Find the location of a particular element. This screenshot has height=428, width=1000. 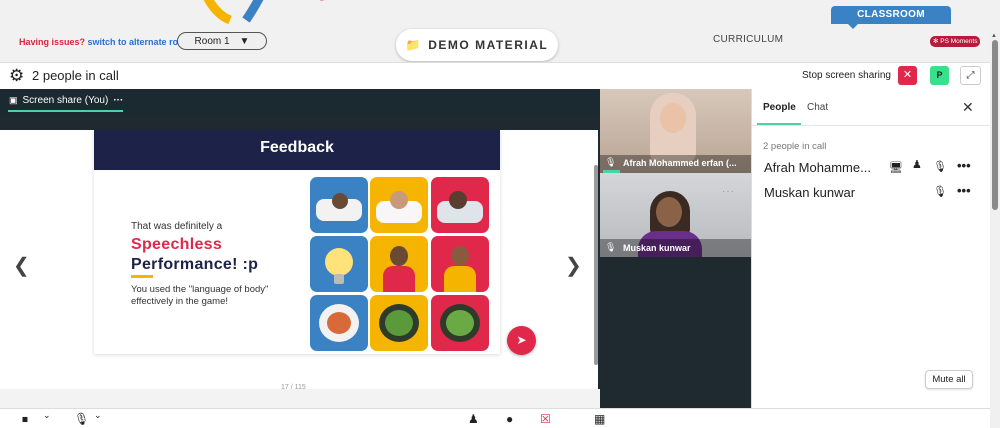

ps-moments-label: PS Moments is located at coordinates (959, 41).